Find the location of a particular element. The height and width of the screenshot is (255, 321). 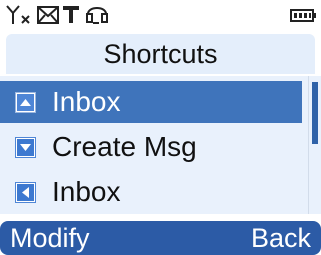

headset-icon is located at coordinates (97, 14).